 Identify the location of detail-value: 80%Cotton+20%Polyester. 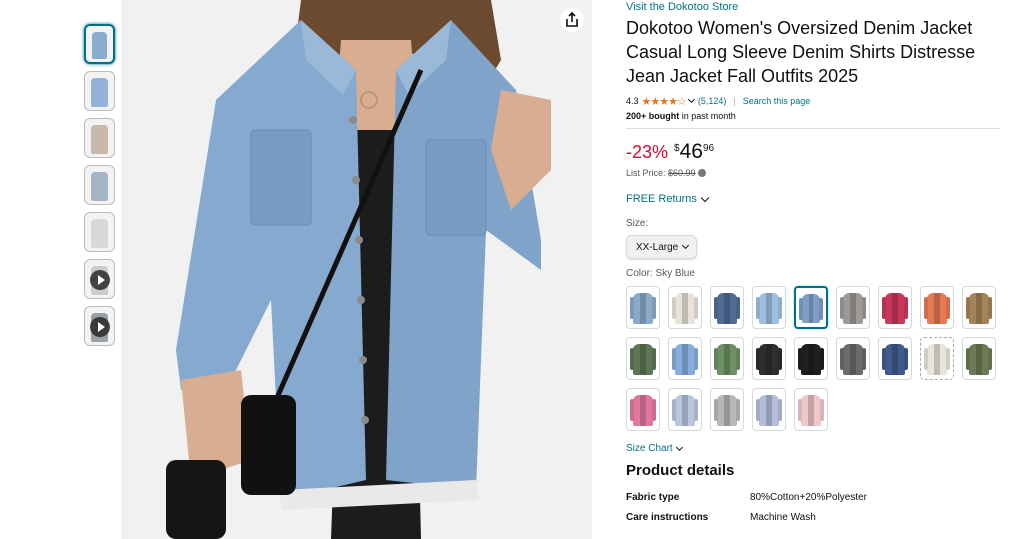
(809, 497).